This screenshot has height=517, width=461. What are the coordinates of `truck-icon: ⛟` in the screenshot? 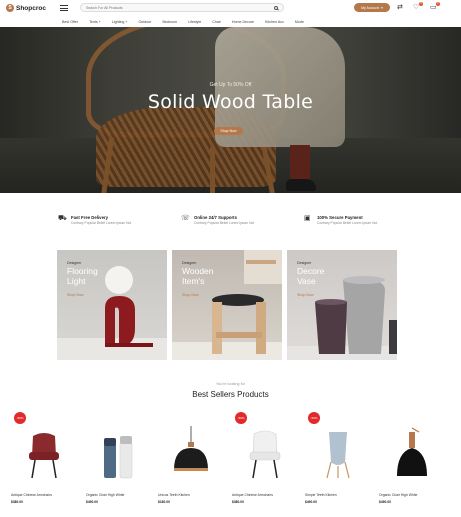 It's located at (62, 218).